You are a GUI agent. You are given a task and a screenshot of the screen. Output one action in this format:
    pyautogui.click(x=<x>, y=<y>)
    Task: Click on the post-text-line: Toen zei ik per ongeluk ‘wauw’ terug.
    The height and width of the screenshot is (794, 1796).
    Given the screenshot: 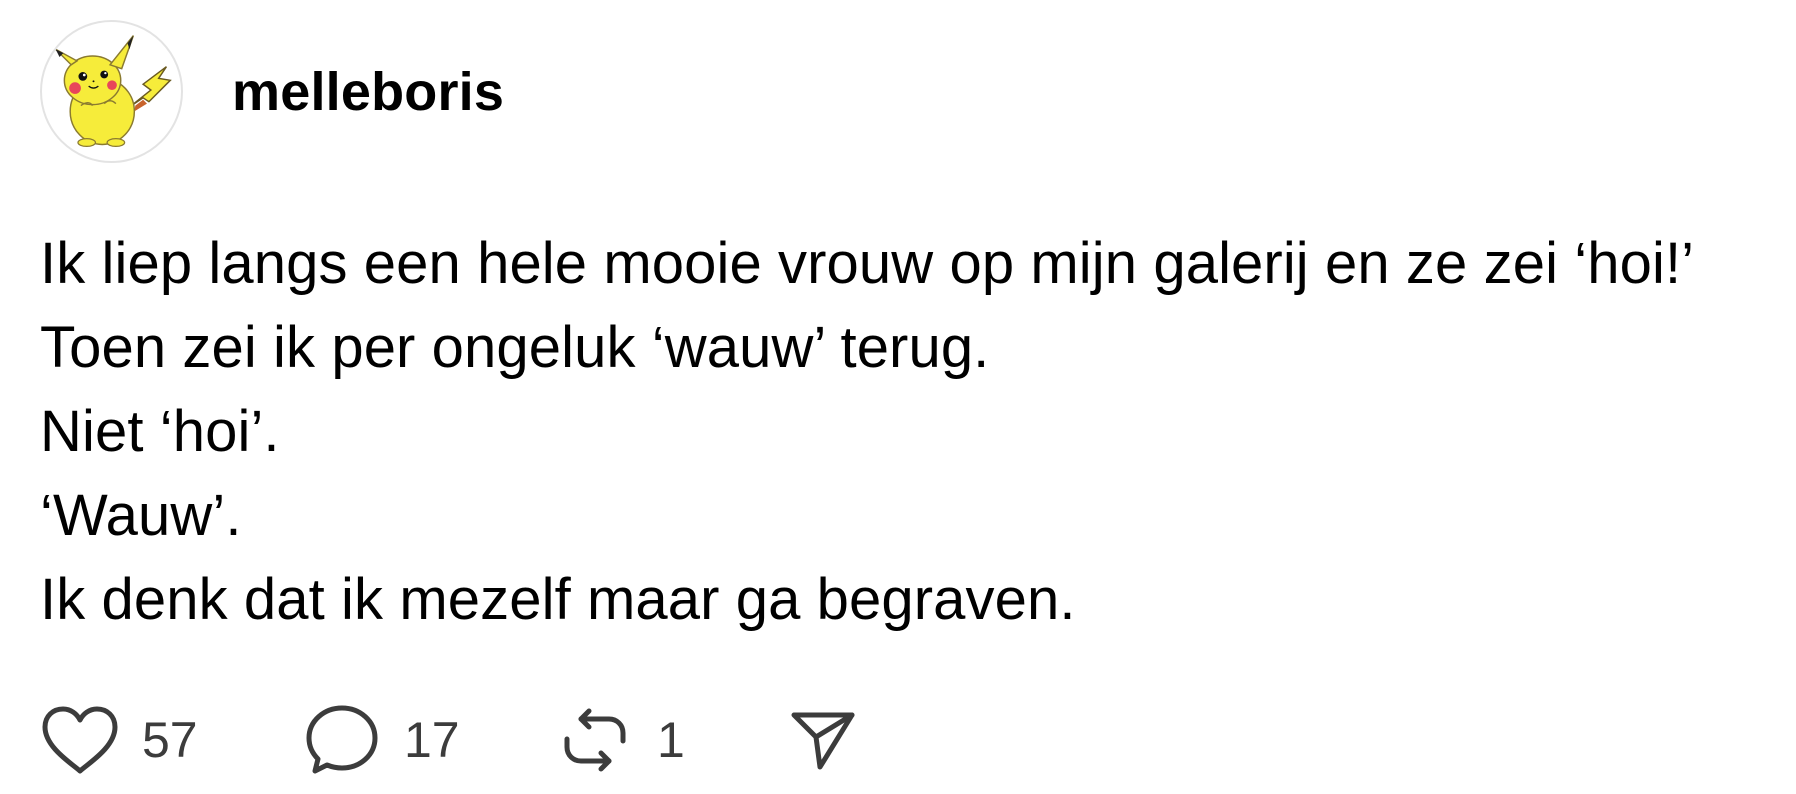 What is the action you would take?
    pyautogui.click(x=515, y=347)
    